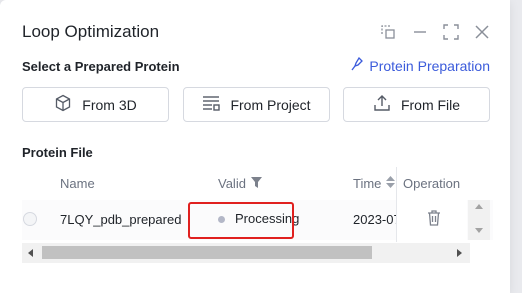  What do you see at coordinates (432, 183) in the screenshot?
I see `column-operation-header: Operation` at bounding box center [432, 183].